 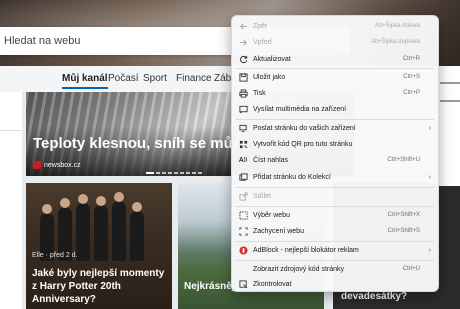 What do you see at coordinates (374, 296) in the screenshot?
I see `article-title: devadesátky?` at bounding box center [374, 296].